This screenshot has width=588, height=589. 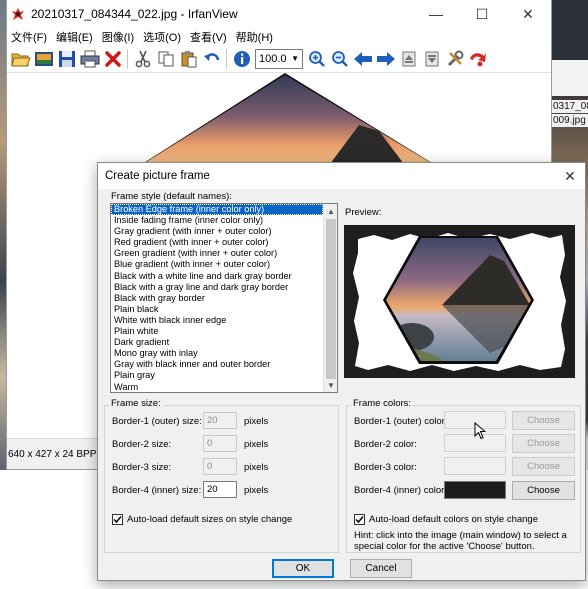 I want to click on dialog-title-bar: Create picture frame ✕, so click(x=341, y=176).